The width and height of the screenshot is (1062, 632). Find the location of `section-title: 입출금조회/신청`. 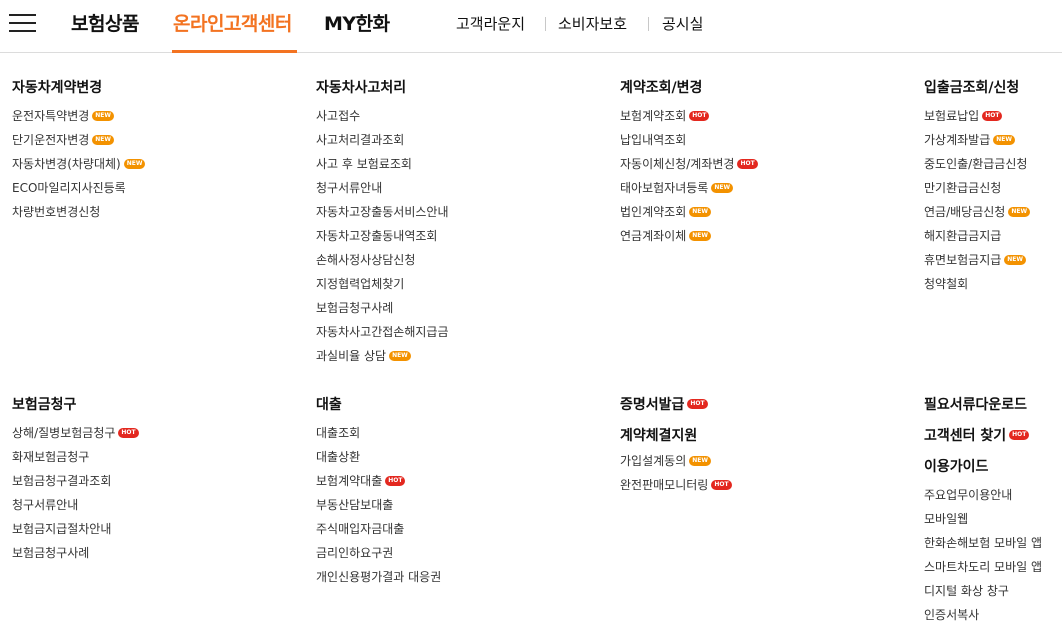

section-title: 입출금조회/신청 is located at coordinates (977, 88).